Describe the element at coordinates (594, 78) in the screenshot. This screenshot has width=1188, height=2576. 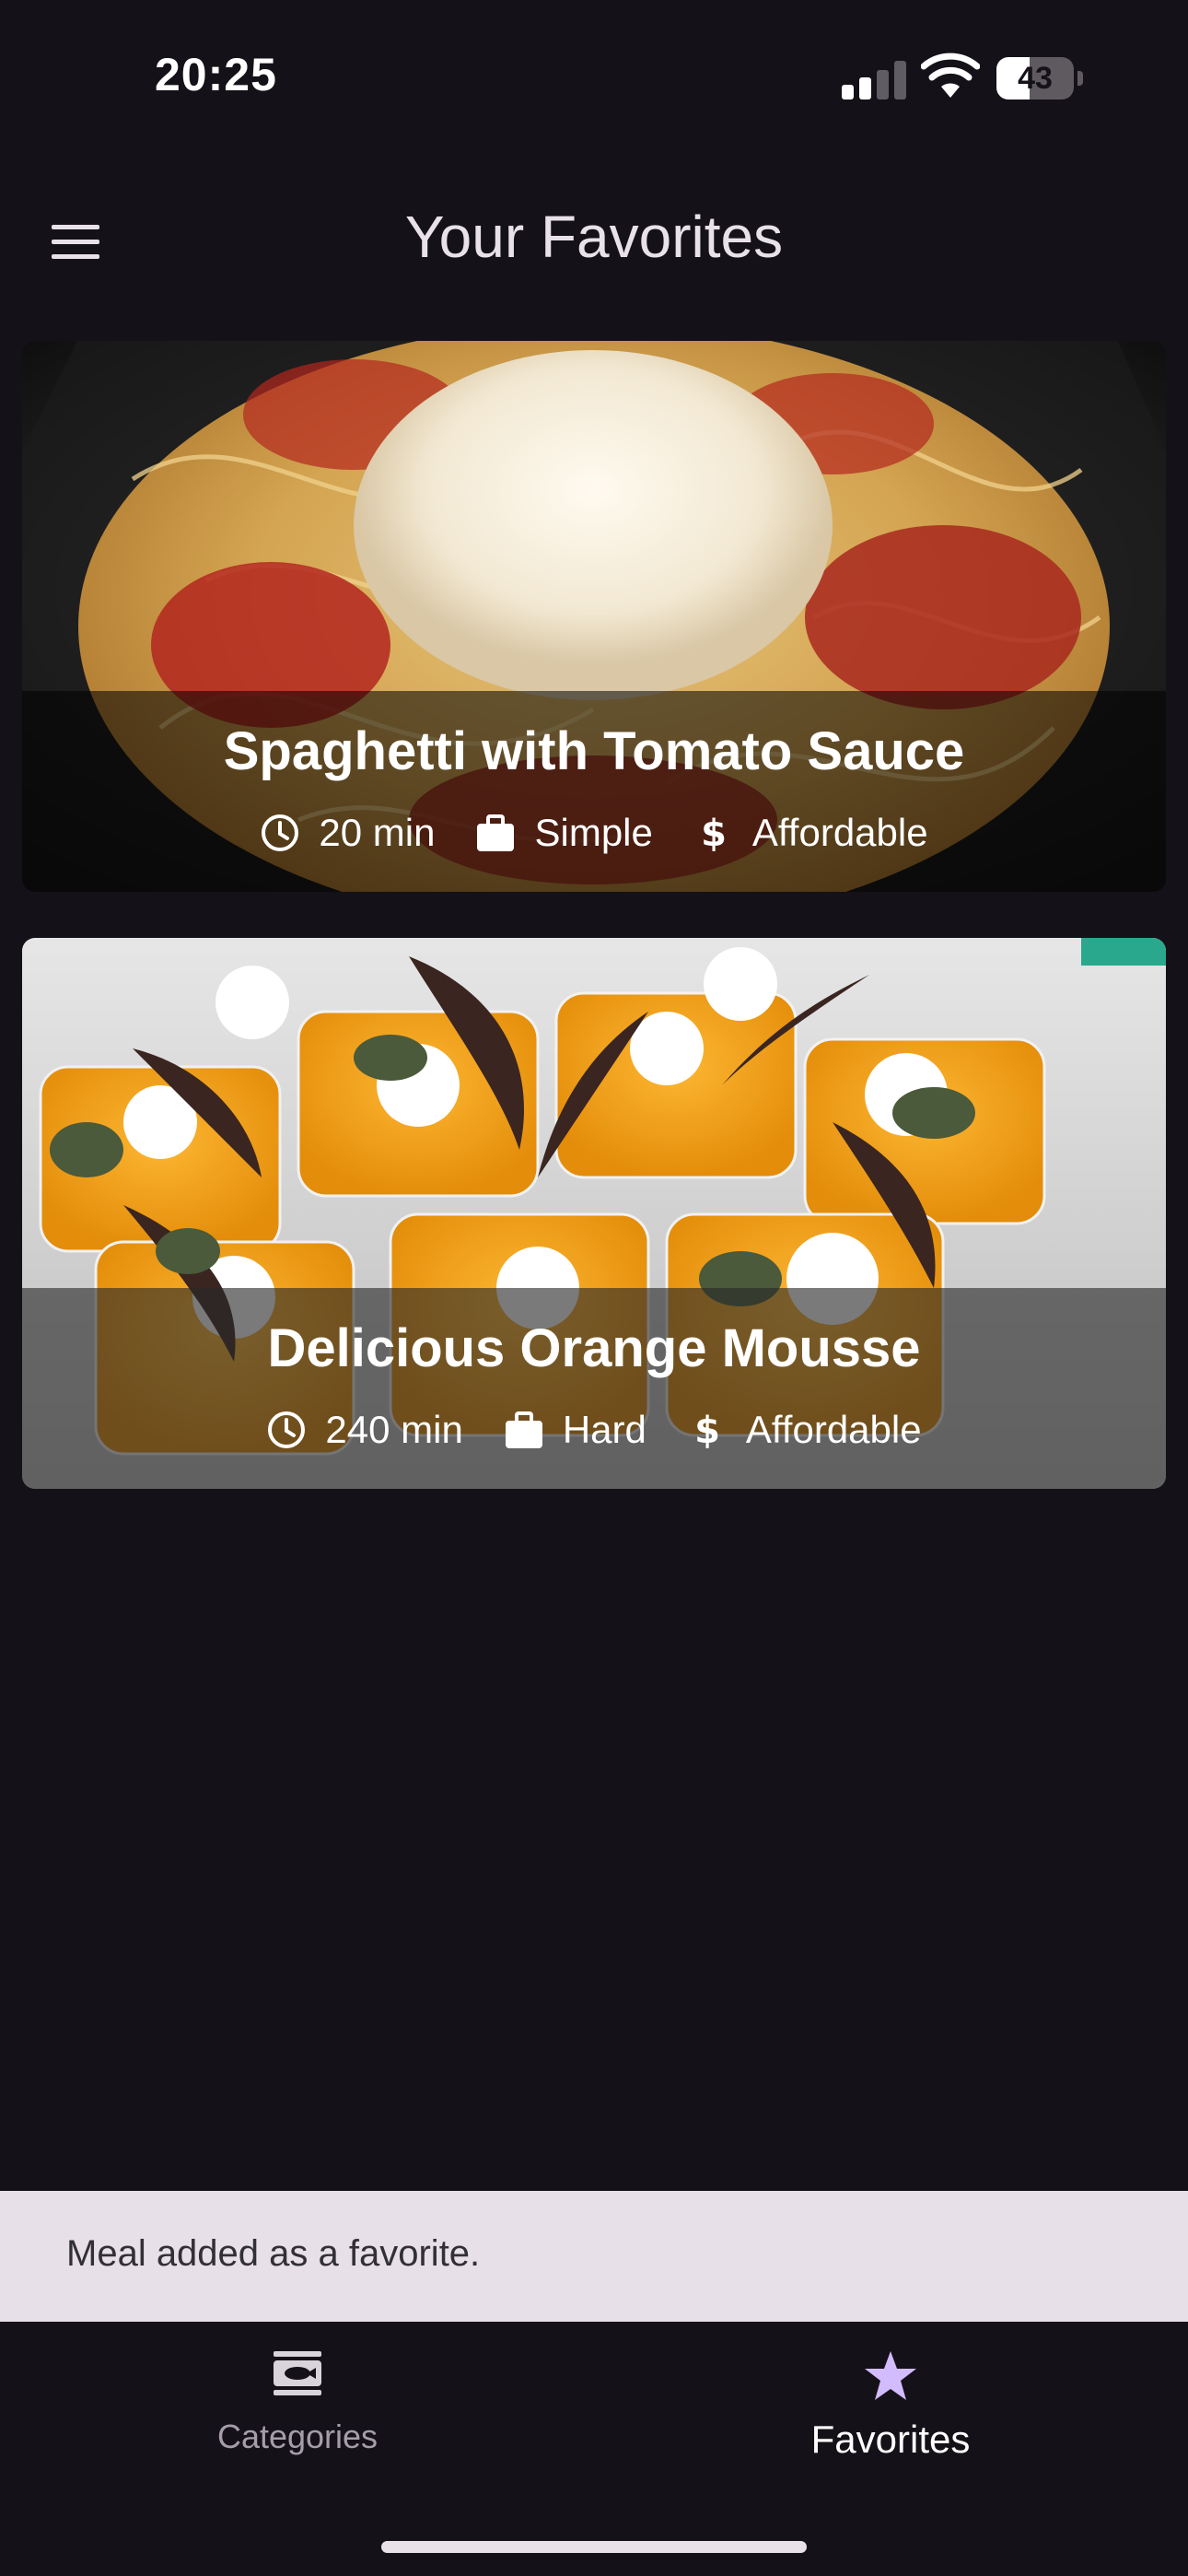
I see `status-bar: 20:25 43` at that location.